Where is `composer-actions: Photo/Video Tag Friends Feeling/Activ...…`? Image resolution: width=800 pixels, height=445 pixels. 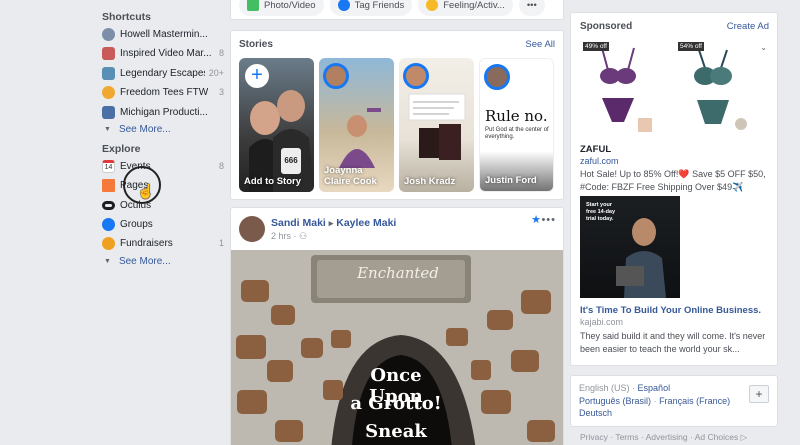
composer-actions: Photo/Video Tag Friends Feeling/Activ...… is located at coordinates (397, 10).